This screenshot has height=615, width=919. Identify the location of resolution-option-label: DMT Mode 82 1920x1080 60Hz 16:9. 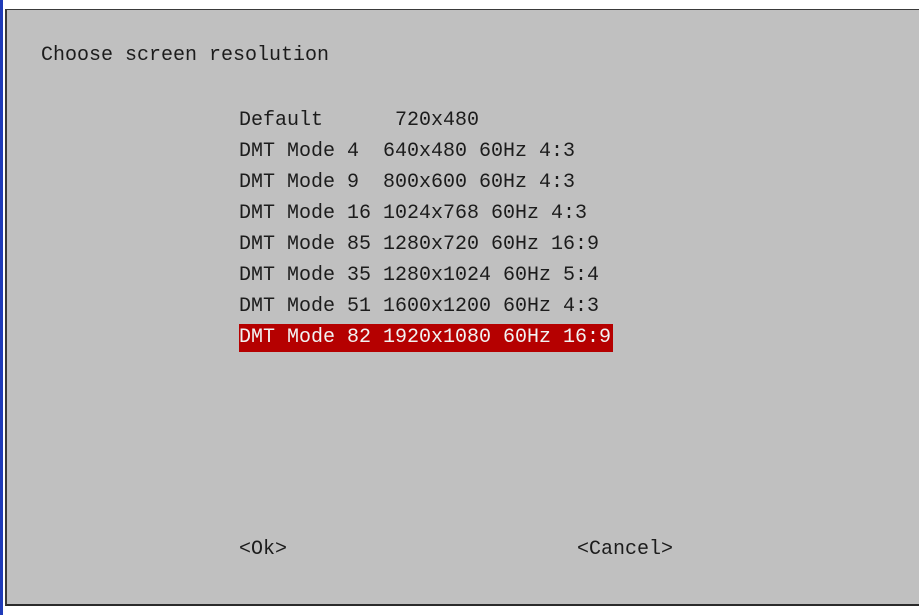
(426, 338).